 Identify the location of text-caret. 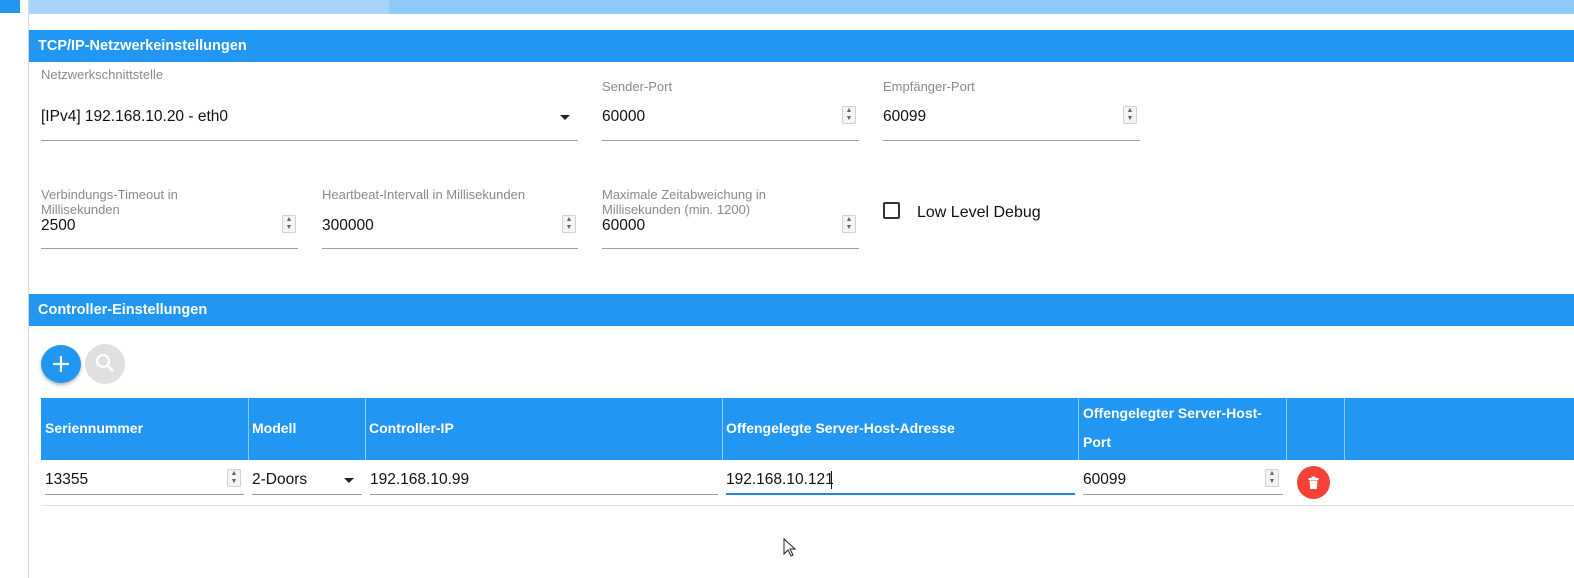
(831, 480).